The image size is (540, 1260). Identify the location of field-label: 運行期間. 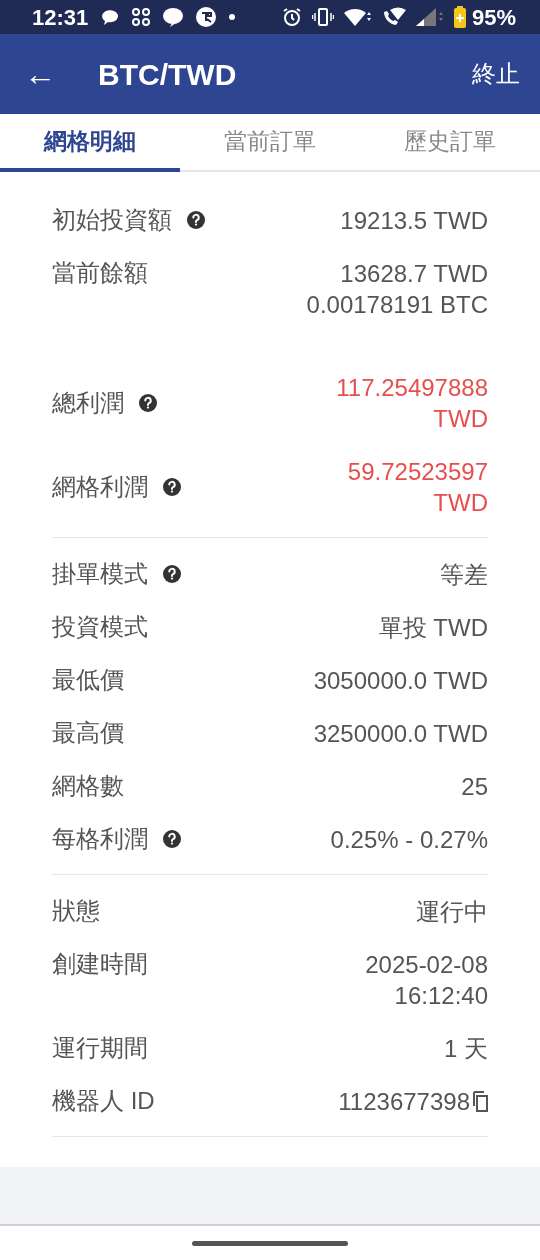
(100, 1048).